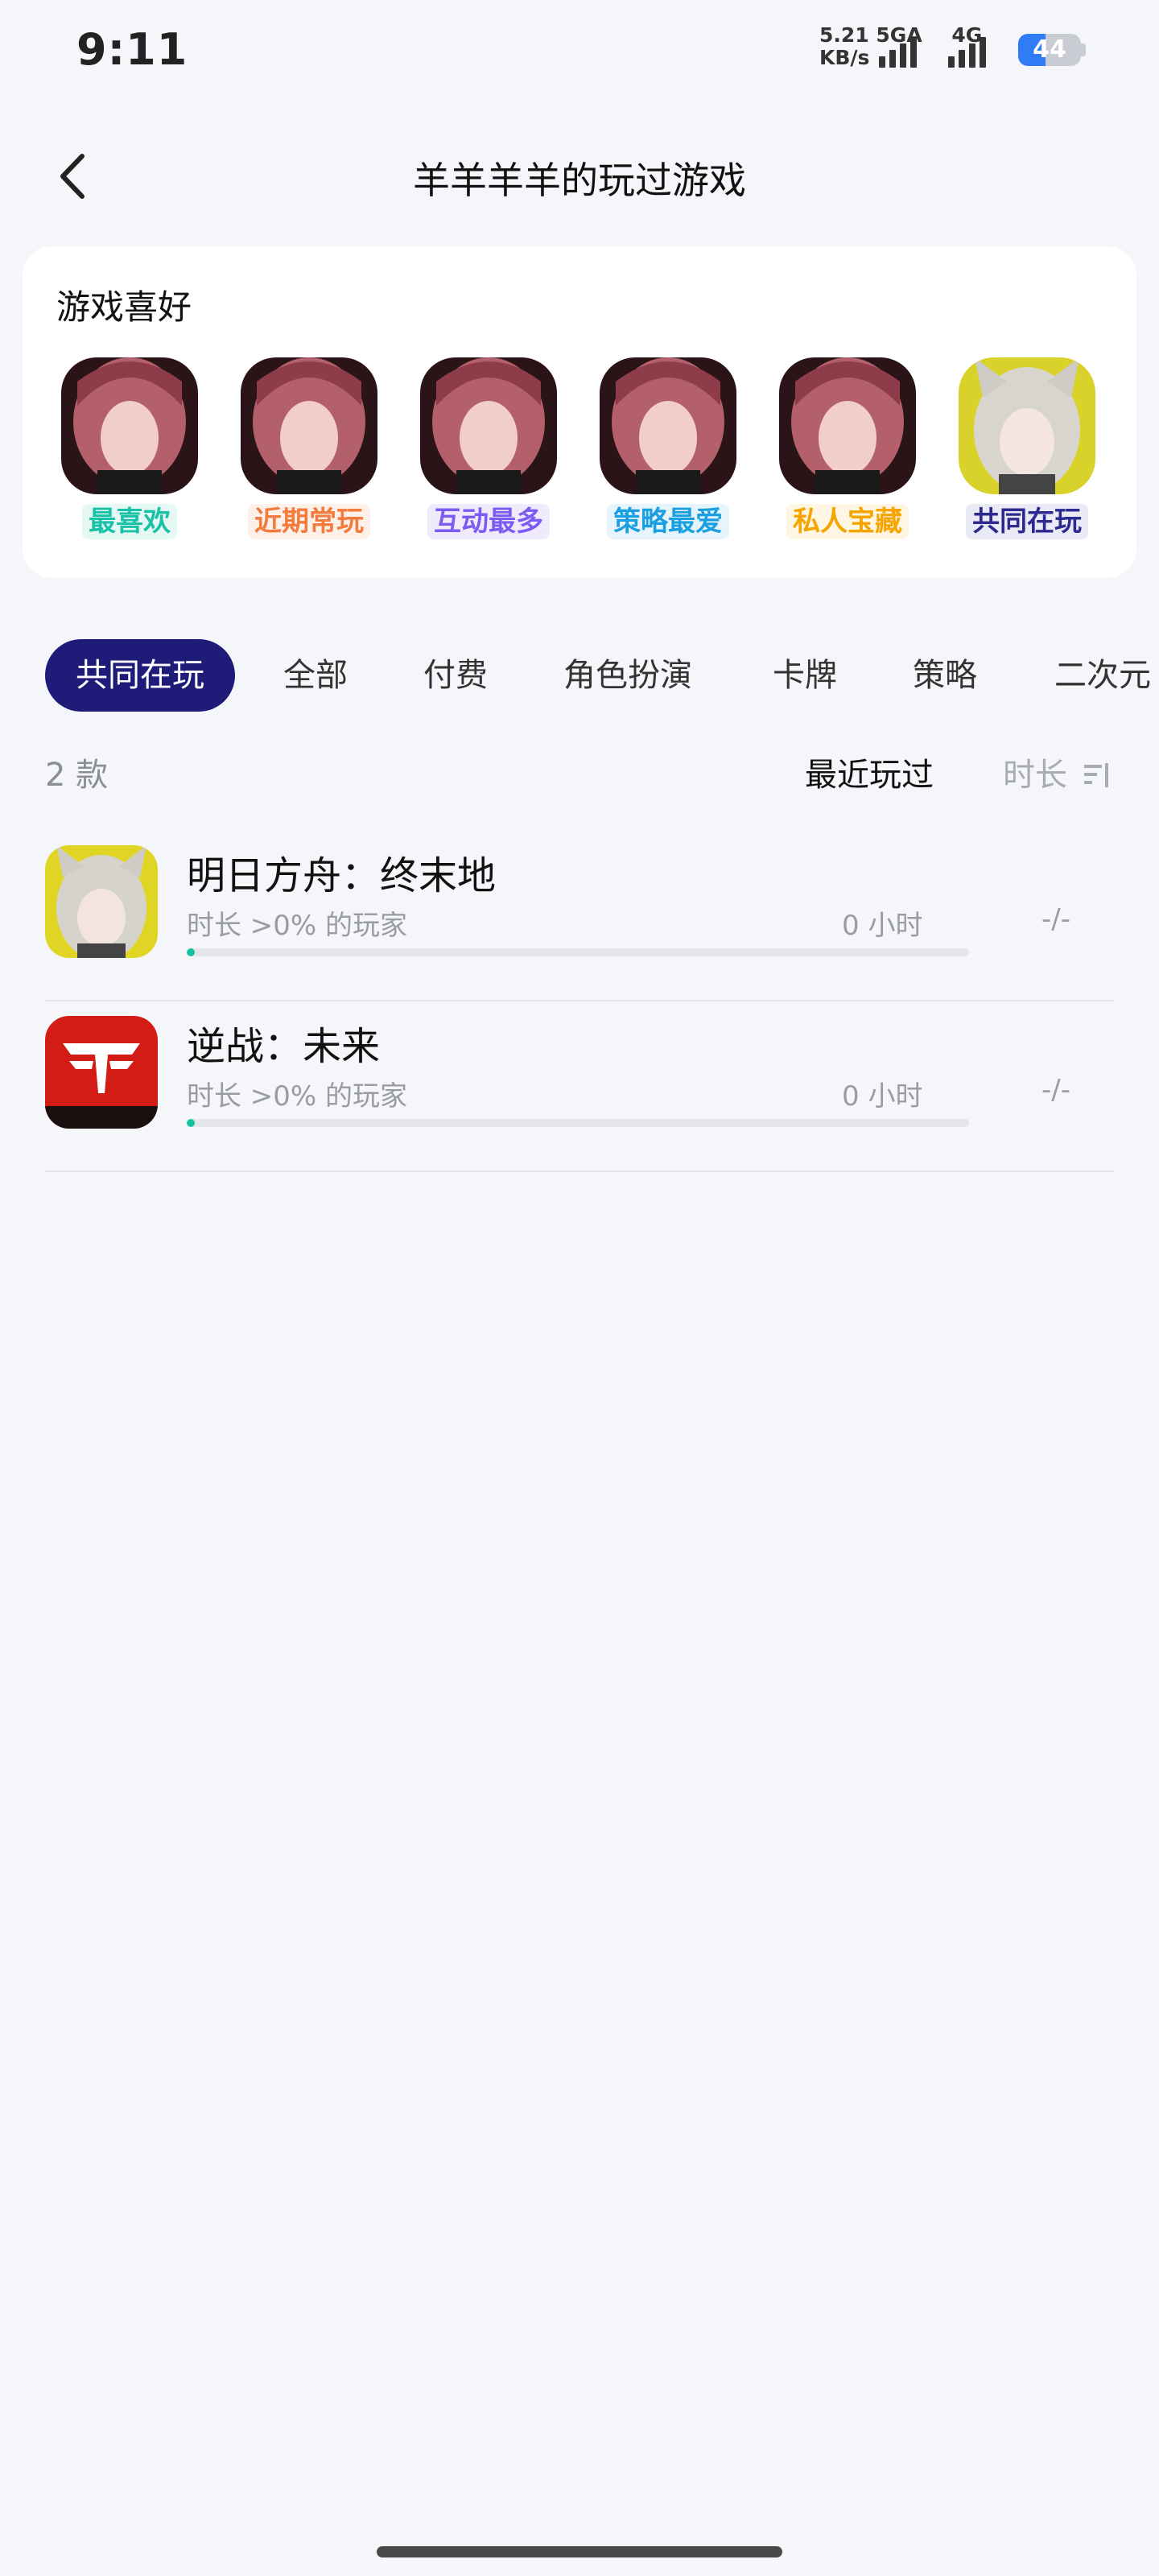 This screenshot has height=2576, width=1159. What do you see at coordinates (342, 875) in the screenshot?
I see `game-name: 明日方舟：终末地` at bounding box center [342, 875].